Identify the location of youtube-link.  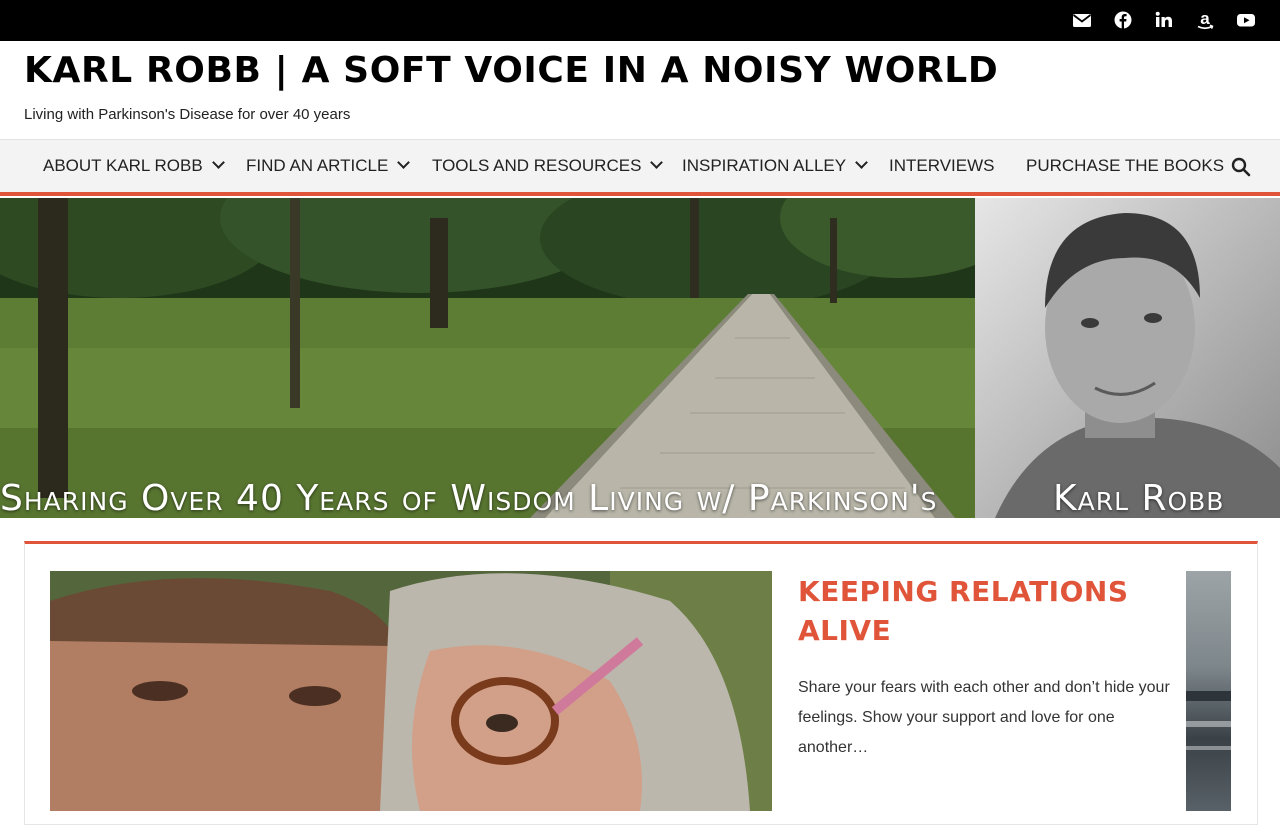
(1246, 20).